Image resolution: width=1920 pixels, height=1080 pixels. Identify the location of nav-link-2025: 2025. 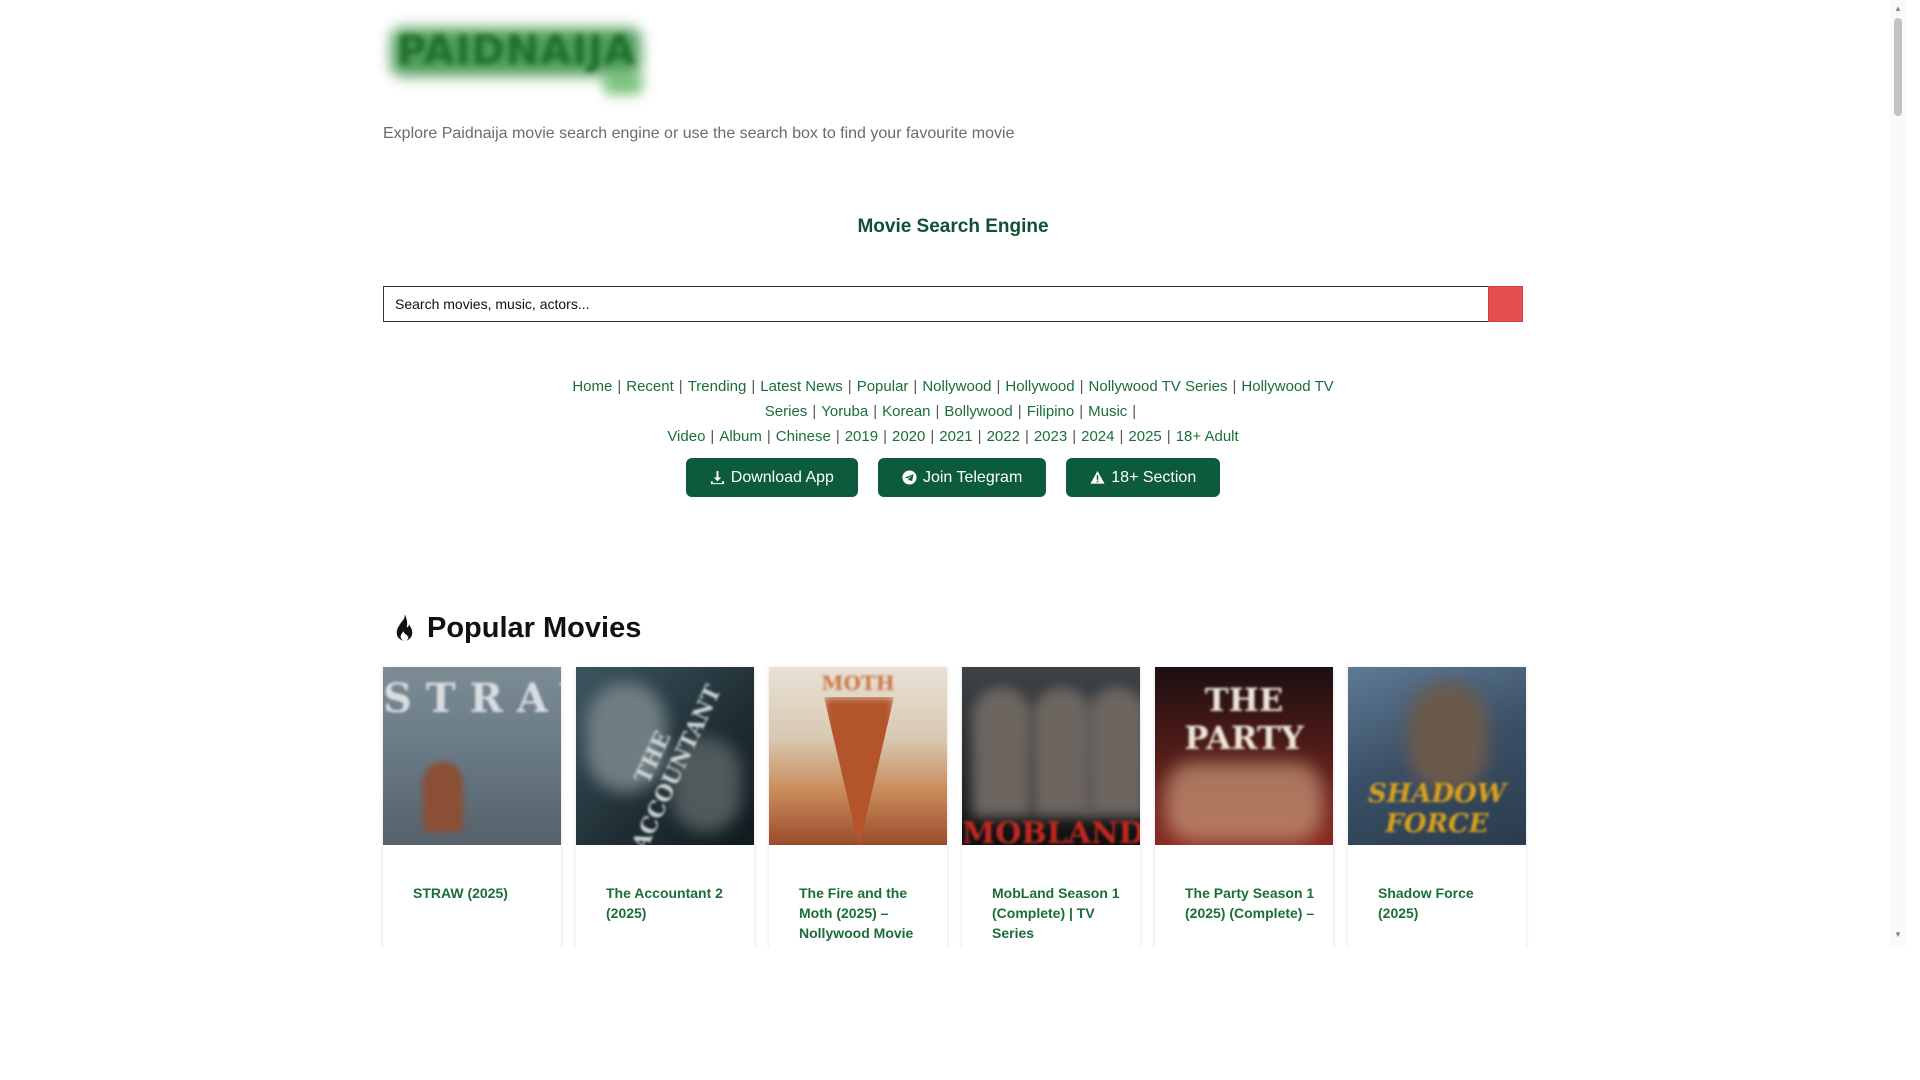
(1144, 436).